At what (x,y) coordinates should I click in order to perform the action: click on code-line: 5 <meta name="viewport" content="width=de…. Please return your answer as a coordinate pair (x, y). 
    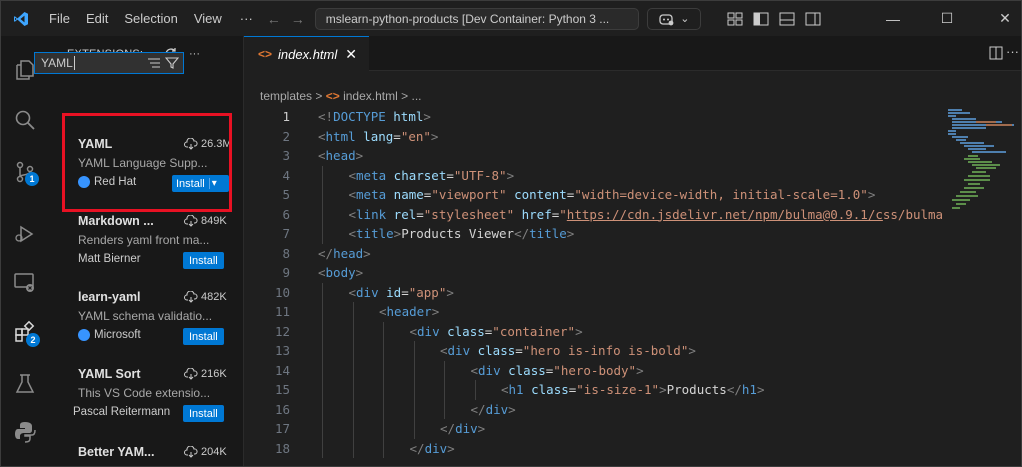
    Looking at the image, I should click on (632, 195).